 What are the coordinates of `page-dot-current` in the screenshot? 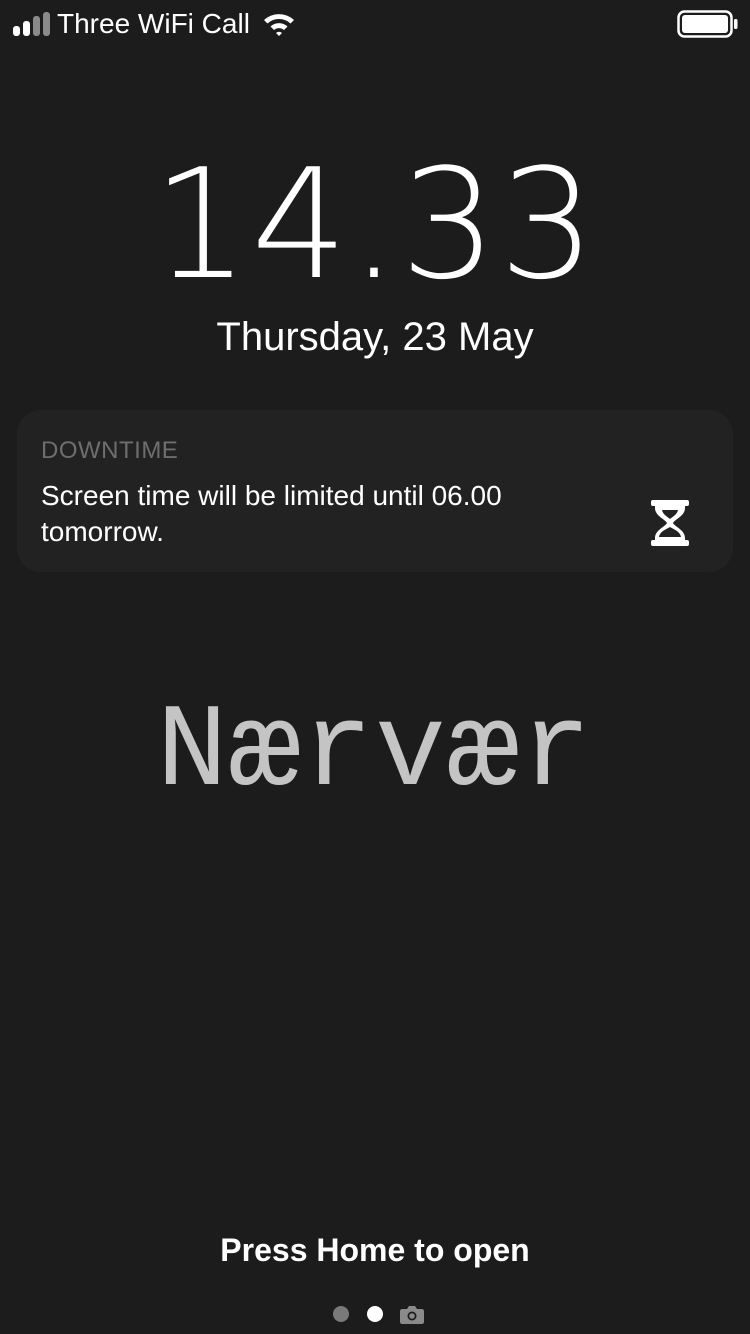 It's located at (375, 1314).